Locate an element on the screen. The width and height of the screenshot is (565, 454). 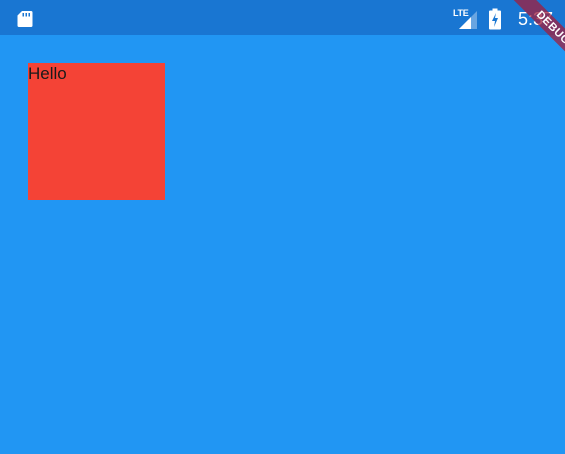
sd-card-icon is located at coordinates (25, 19).